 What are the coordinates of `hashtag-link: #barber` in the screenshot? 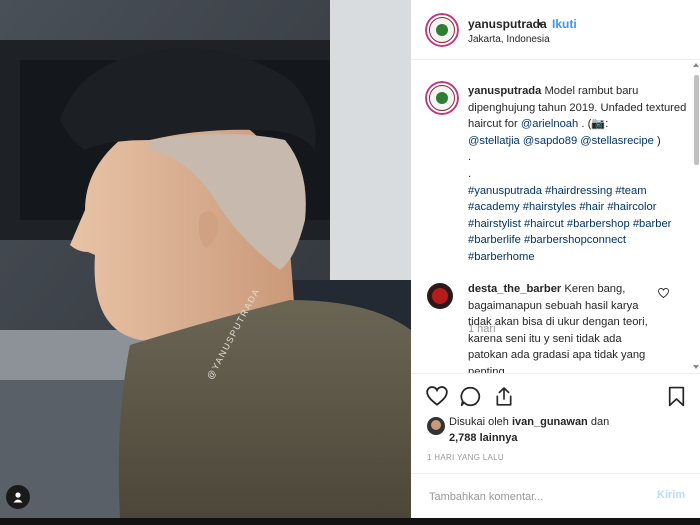 It's located at (652, 224).